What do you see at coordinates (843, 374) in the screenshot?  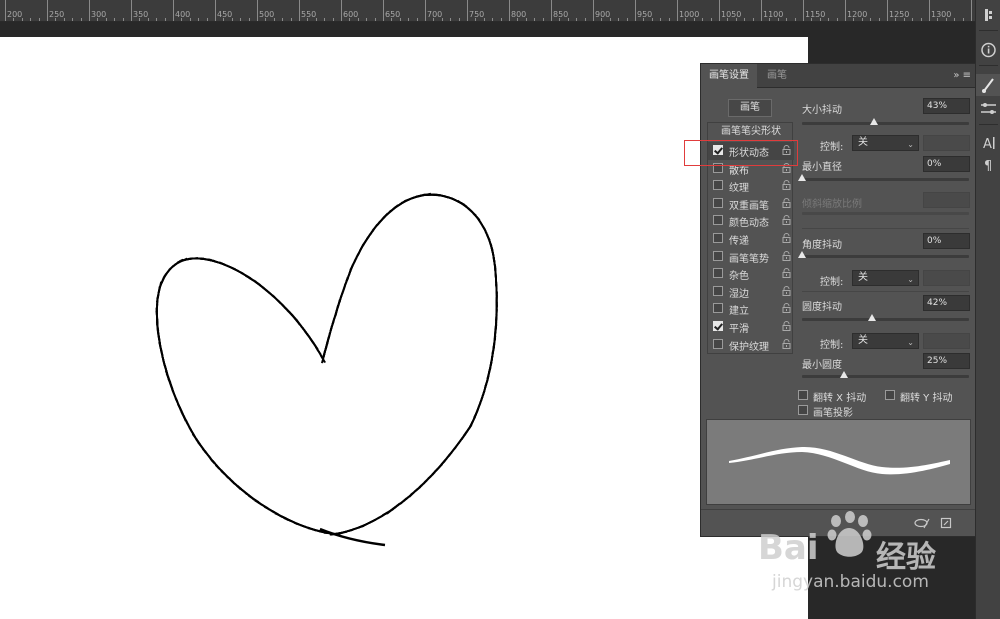 I see `min-roundness-thumb` at bounding box center [843, 374].